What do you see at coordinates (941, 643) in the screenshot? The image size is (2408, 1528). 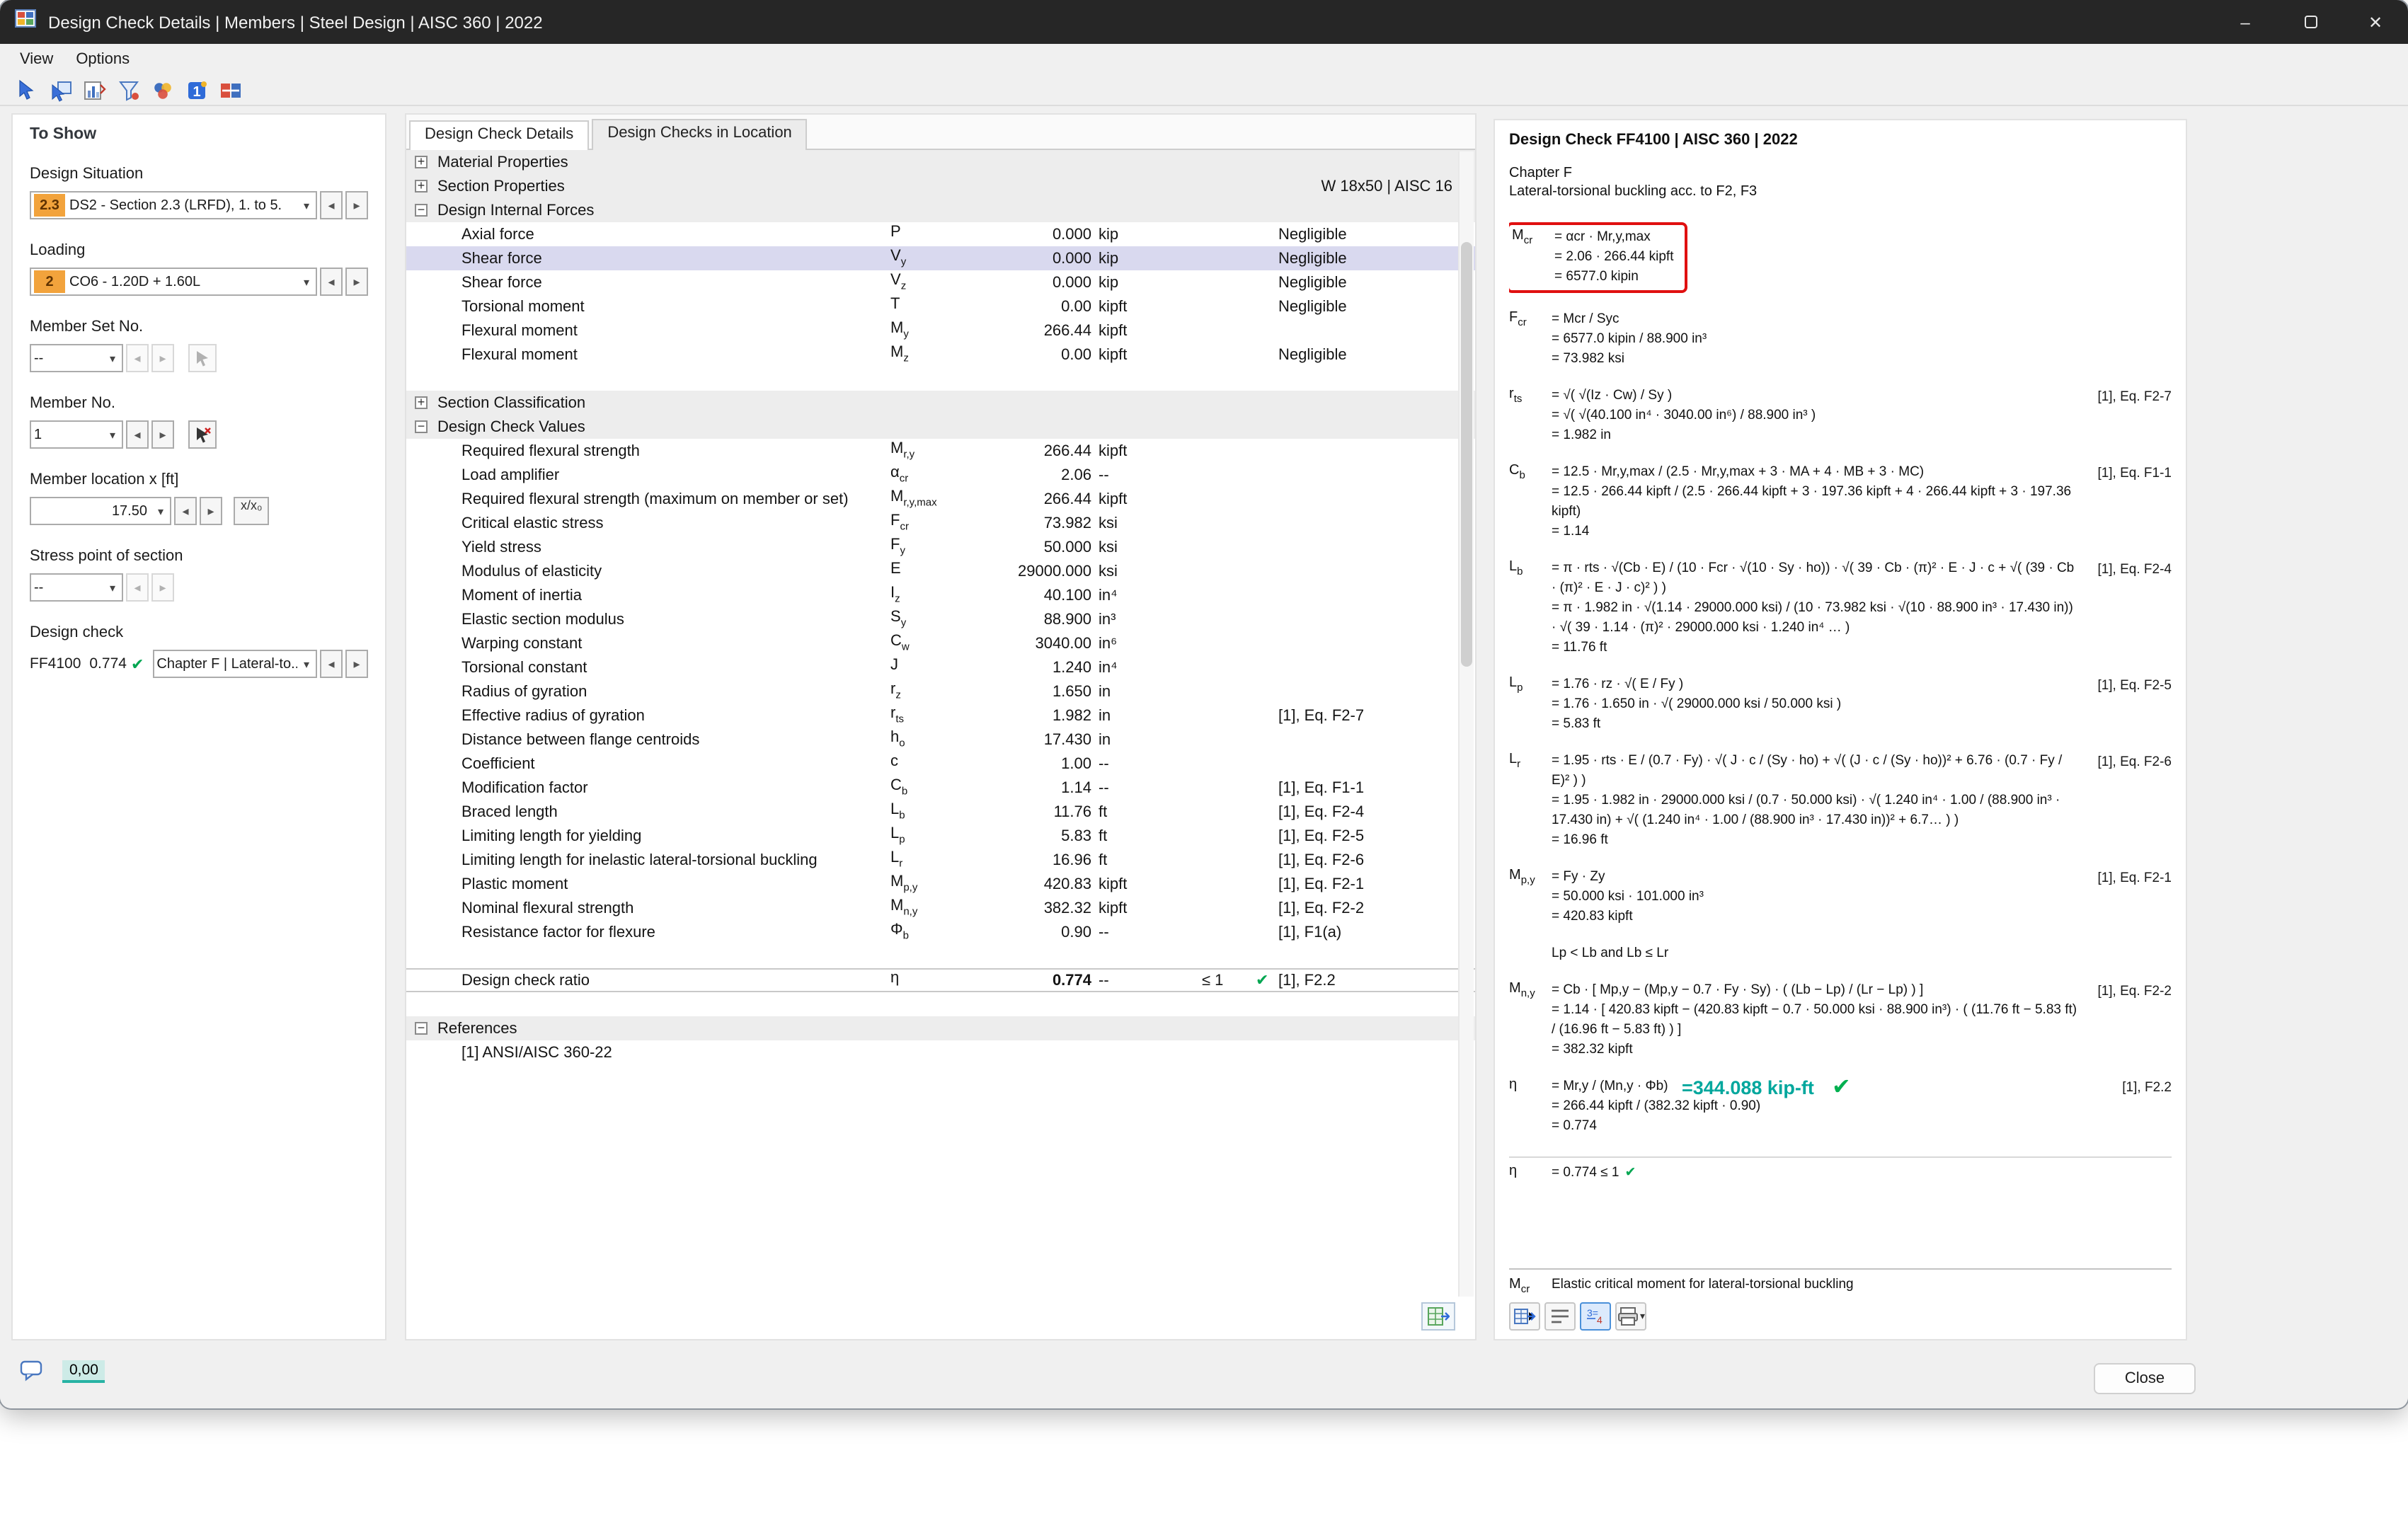 I see `table-row: Warping constant Cw 3040.00 in⁶` at bounding box center [941, 643].